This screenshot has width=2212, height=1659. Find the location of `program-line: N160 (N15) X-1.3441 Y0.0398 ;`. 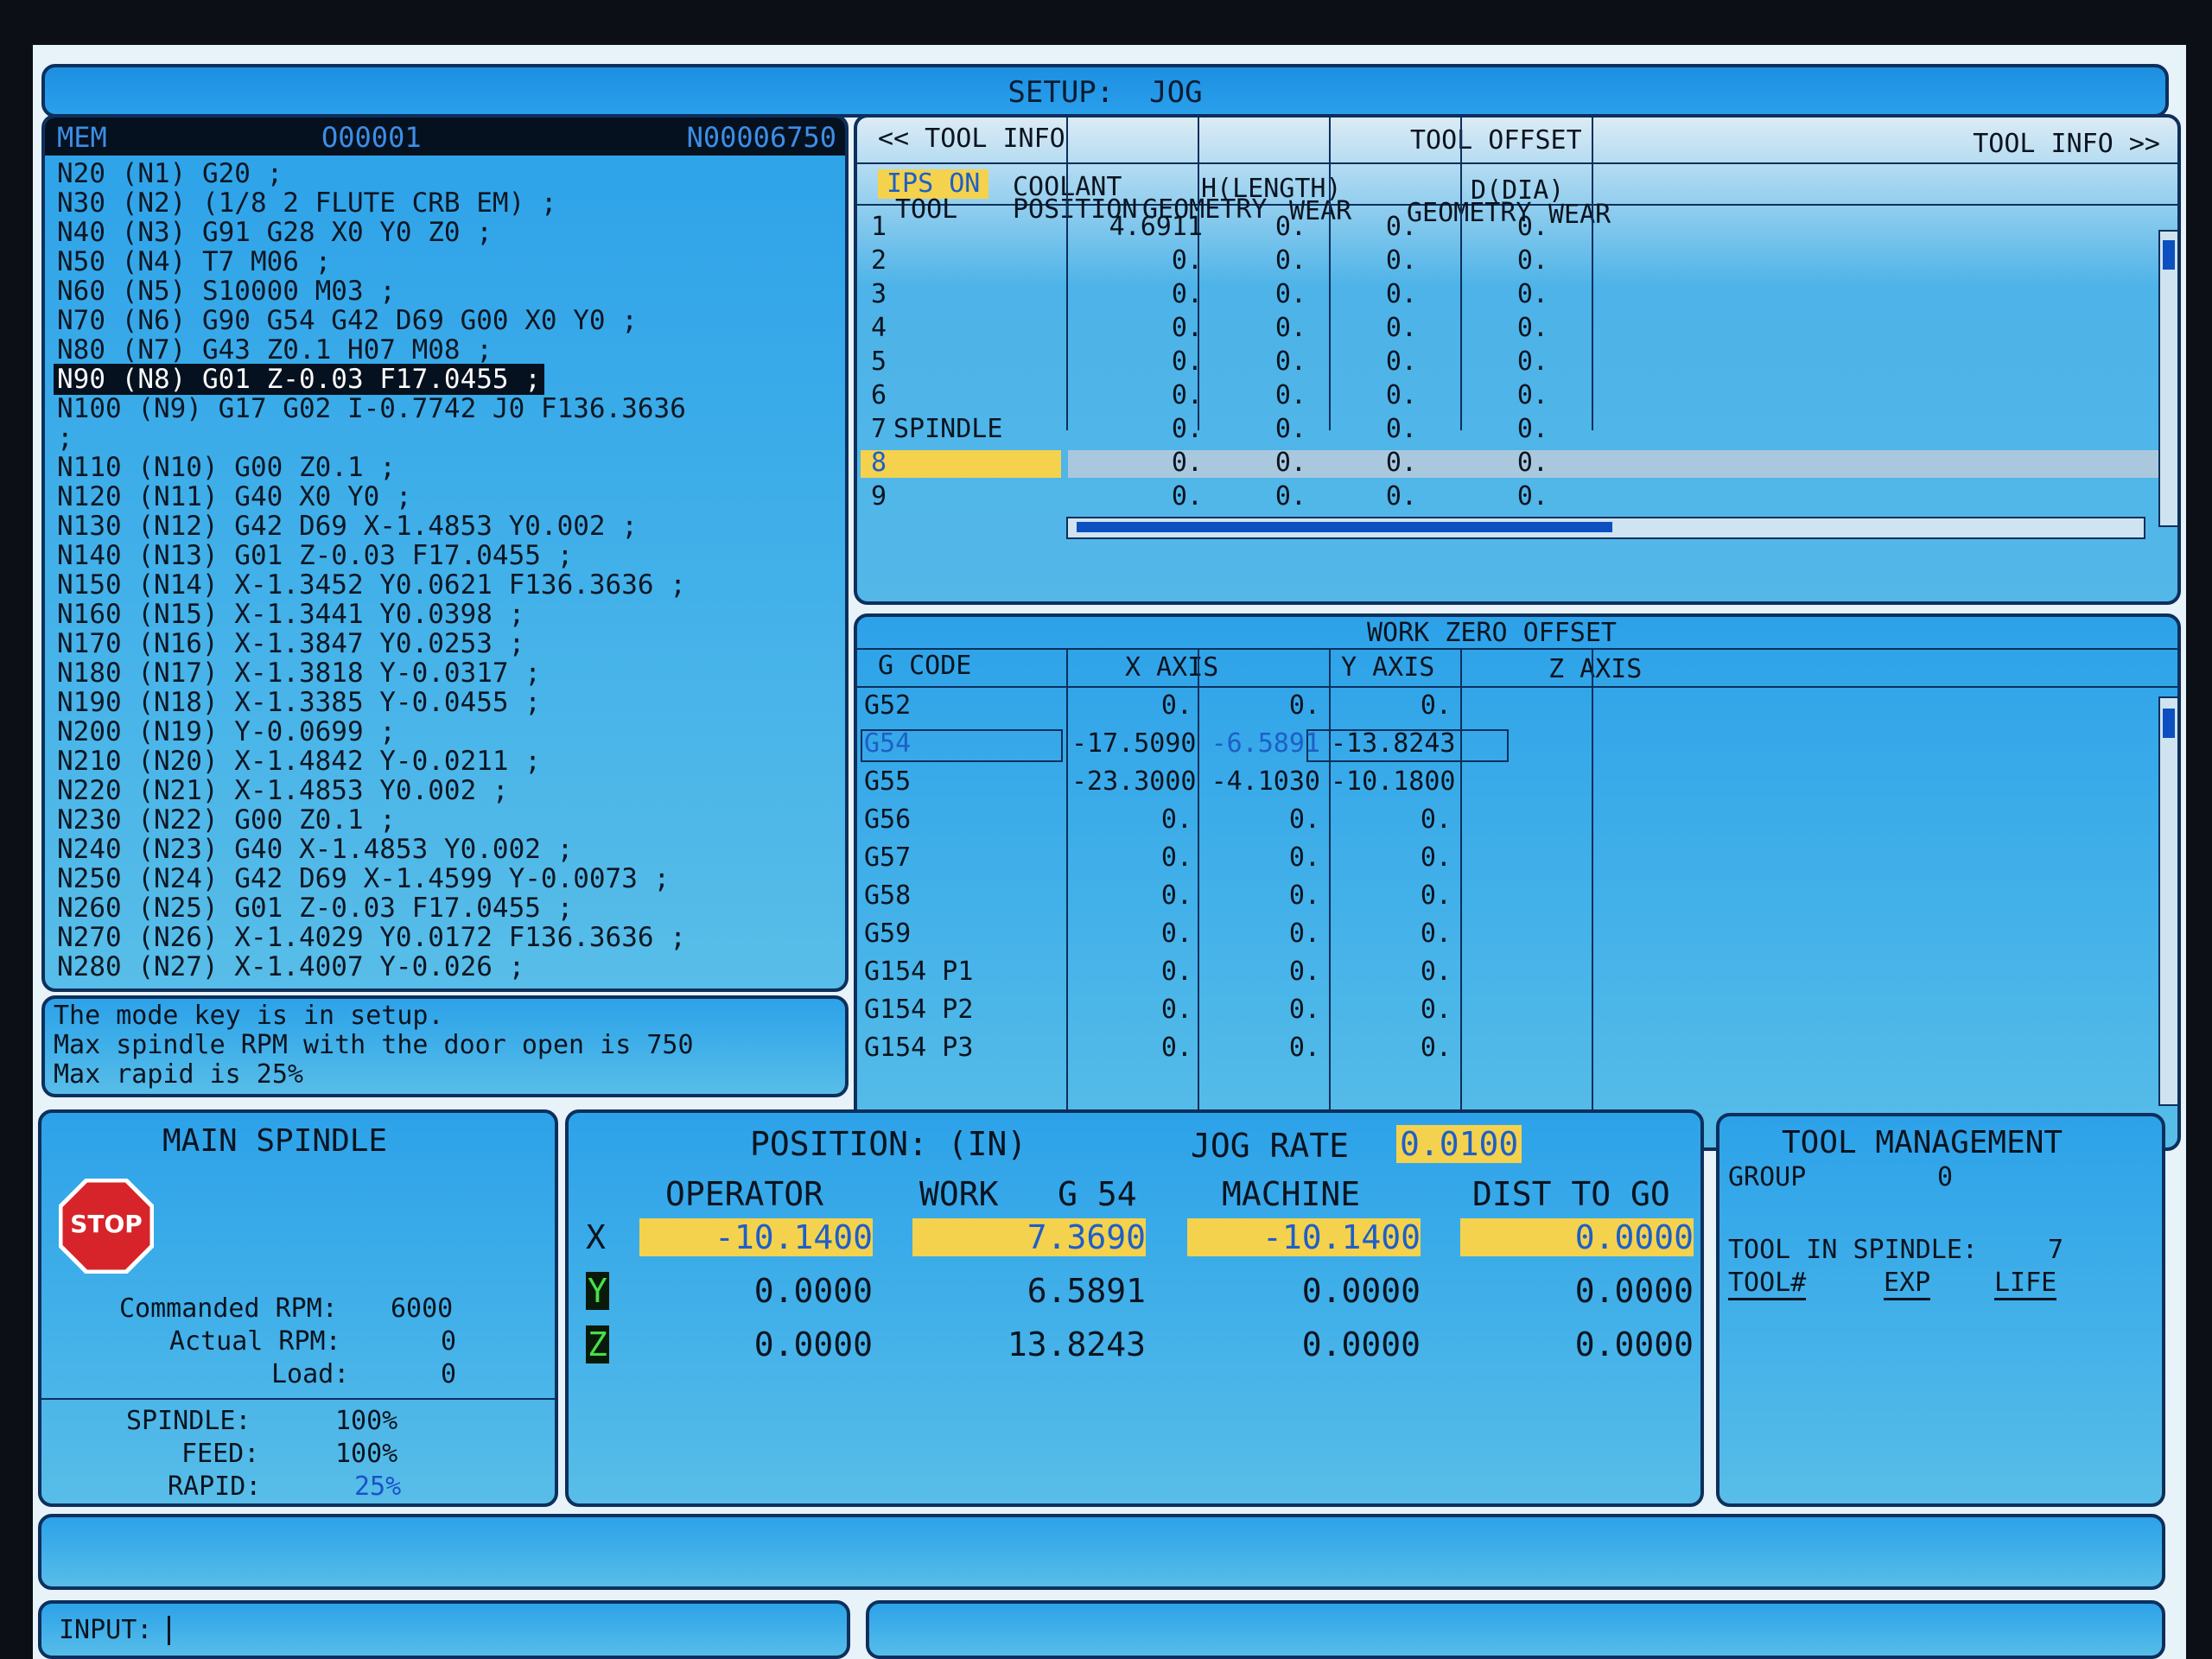

program-line: N160 (N15) X-1.3441 Y0.0398 ; is located at coordinates (447, 614).